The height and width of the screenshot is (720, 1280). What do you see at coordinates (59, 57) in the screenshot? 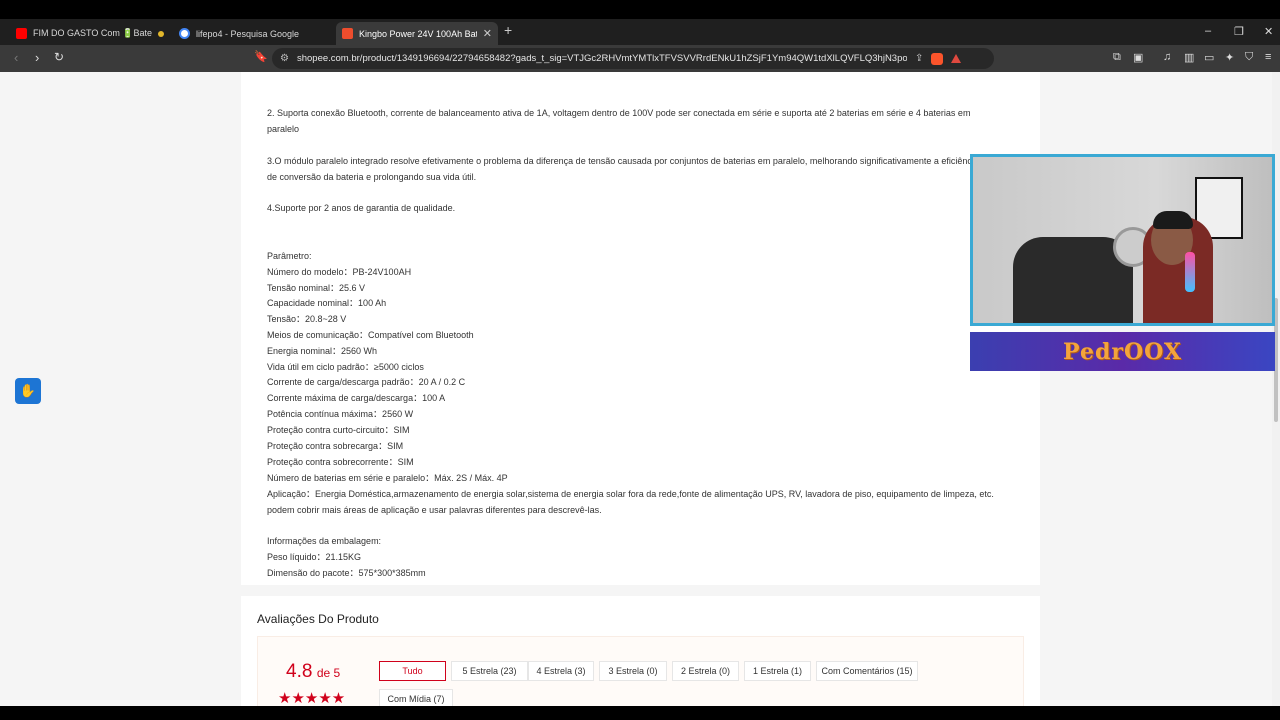
I see `reload-icon: ↻` at bounding box center [59, 57].